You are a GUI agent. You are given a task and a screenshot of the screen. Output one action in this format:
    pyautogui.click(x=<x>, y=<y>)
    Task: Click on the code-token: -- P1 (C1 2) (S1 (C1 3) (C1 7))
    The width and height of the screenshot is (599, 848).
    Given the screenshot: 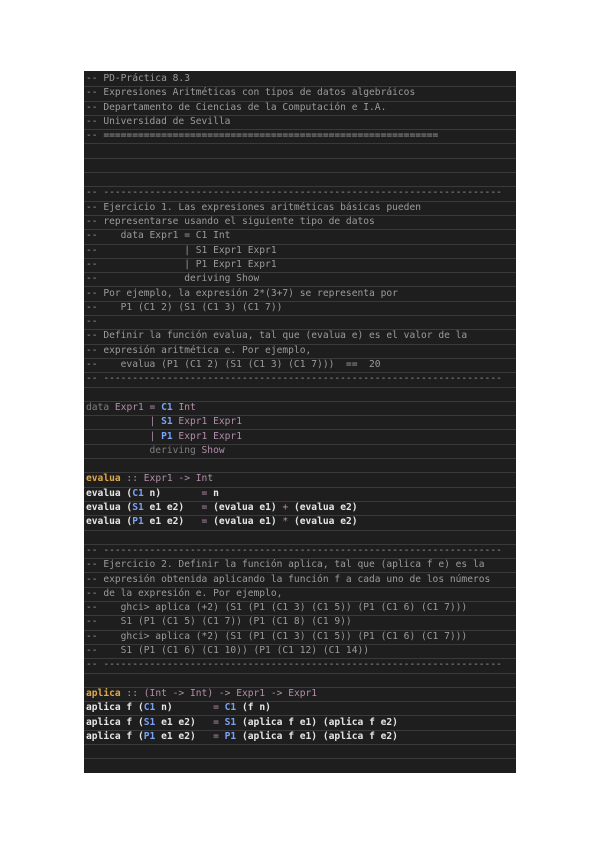 What is the action you would take?
    pyautogui.click(x=184, y=307)
    